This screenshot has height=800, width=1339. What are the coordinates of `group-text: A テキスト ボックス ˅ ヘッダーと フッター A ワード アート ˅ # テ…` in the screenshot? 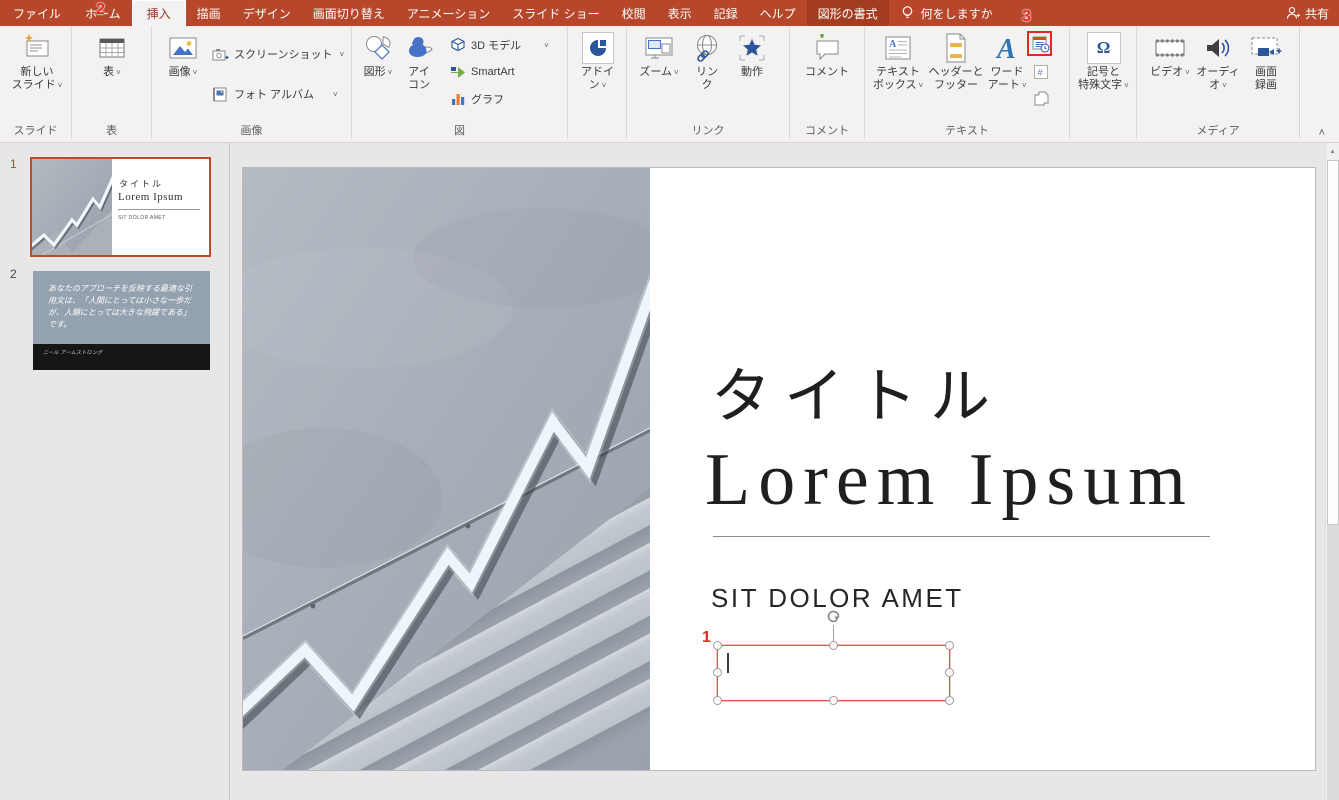 It's located at (967, 82).